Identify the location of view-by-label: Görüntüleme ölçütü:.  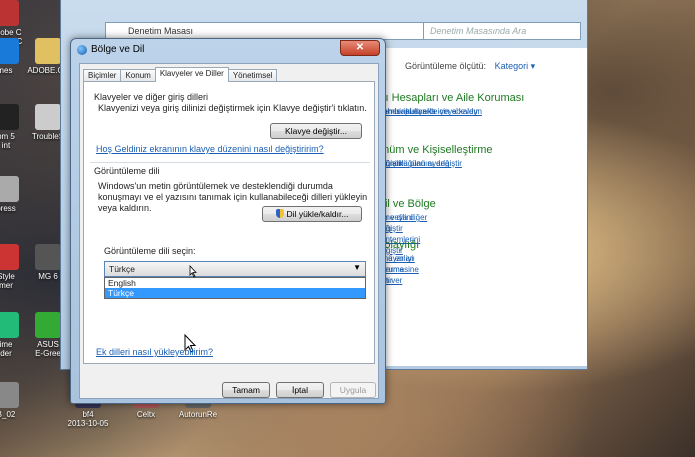
(446, 66).